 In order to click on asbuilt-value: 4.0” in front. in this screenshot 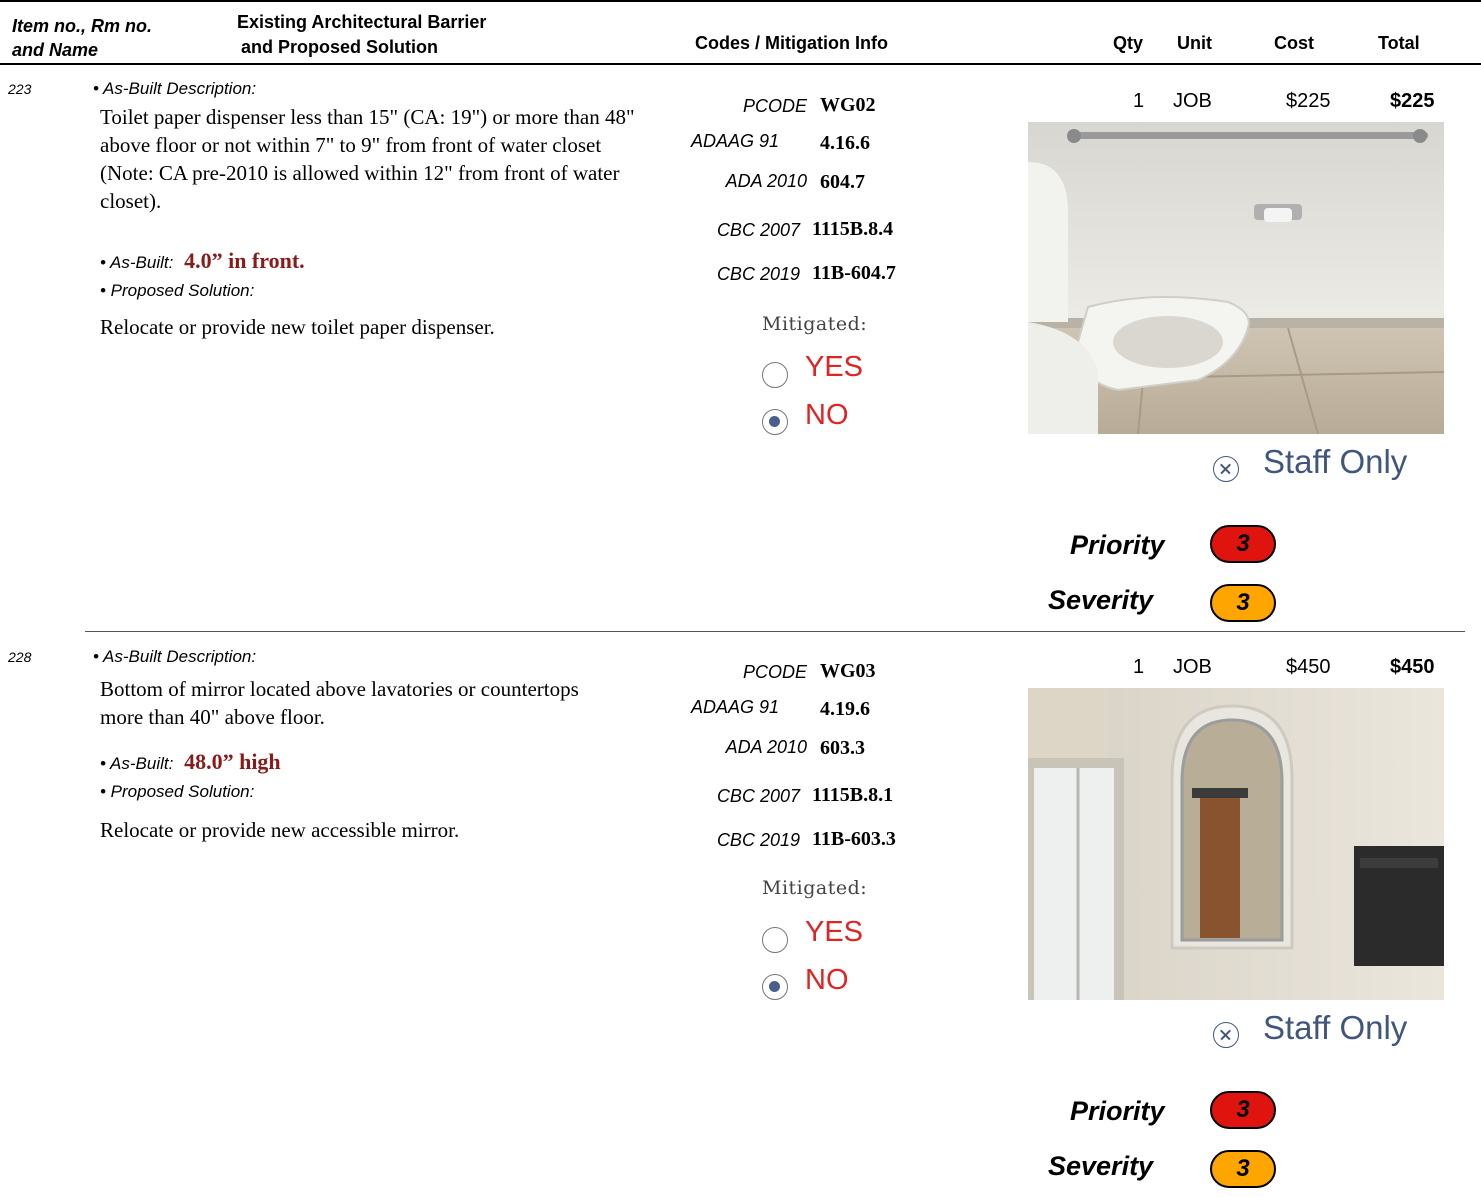, I will do `click(244, 260)`.